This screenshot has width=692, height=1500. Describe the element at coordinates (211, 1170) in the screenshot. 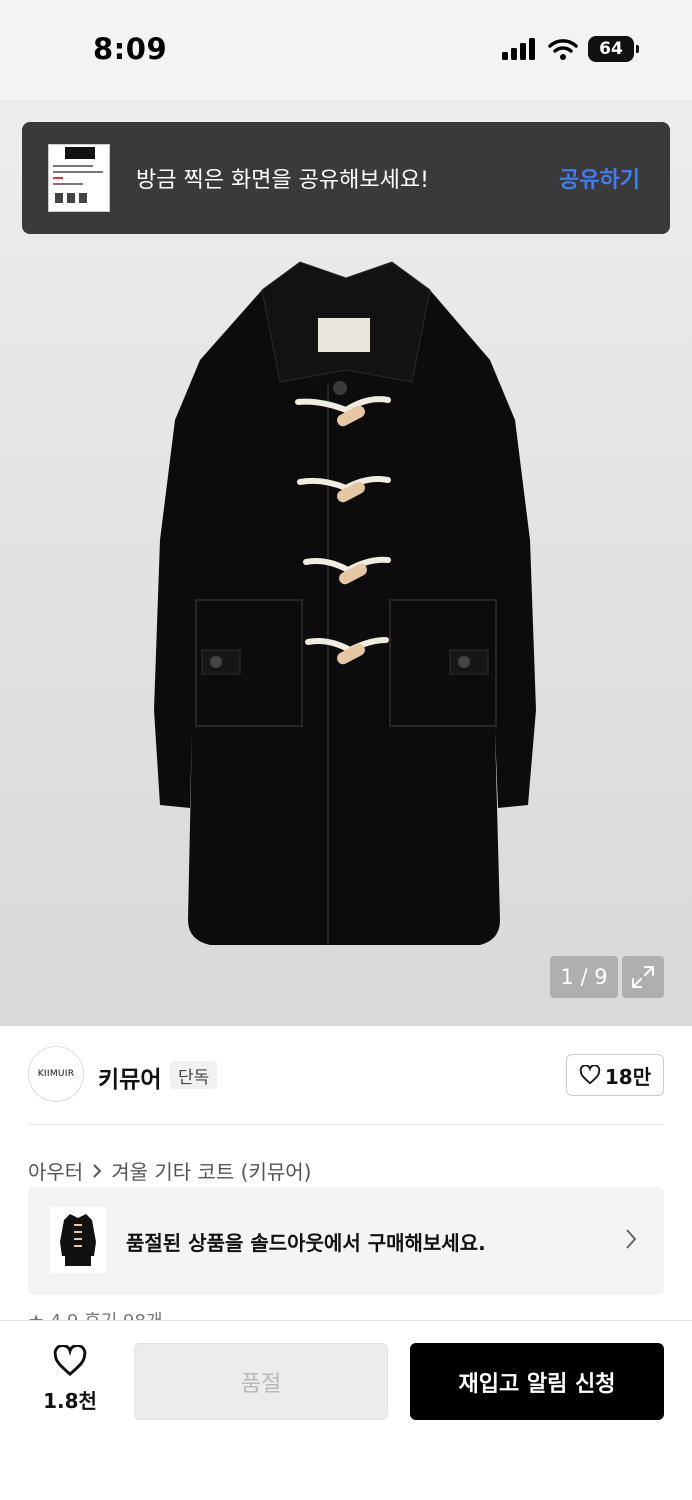

I see `breadcrumb-subcategory: 겨울 기타 코트 (키뮤어)` at that location.